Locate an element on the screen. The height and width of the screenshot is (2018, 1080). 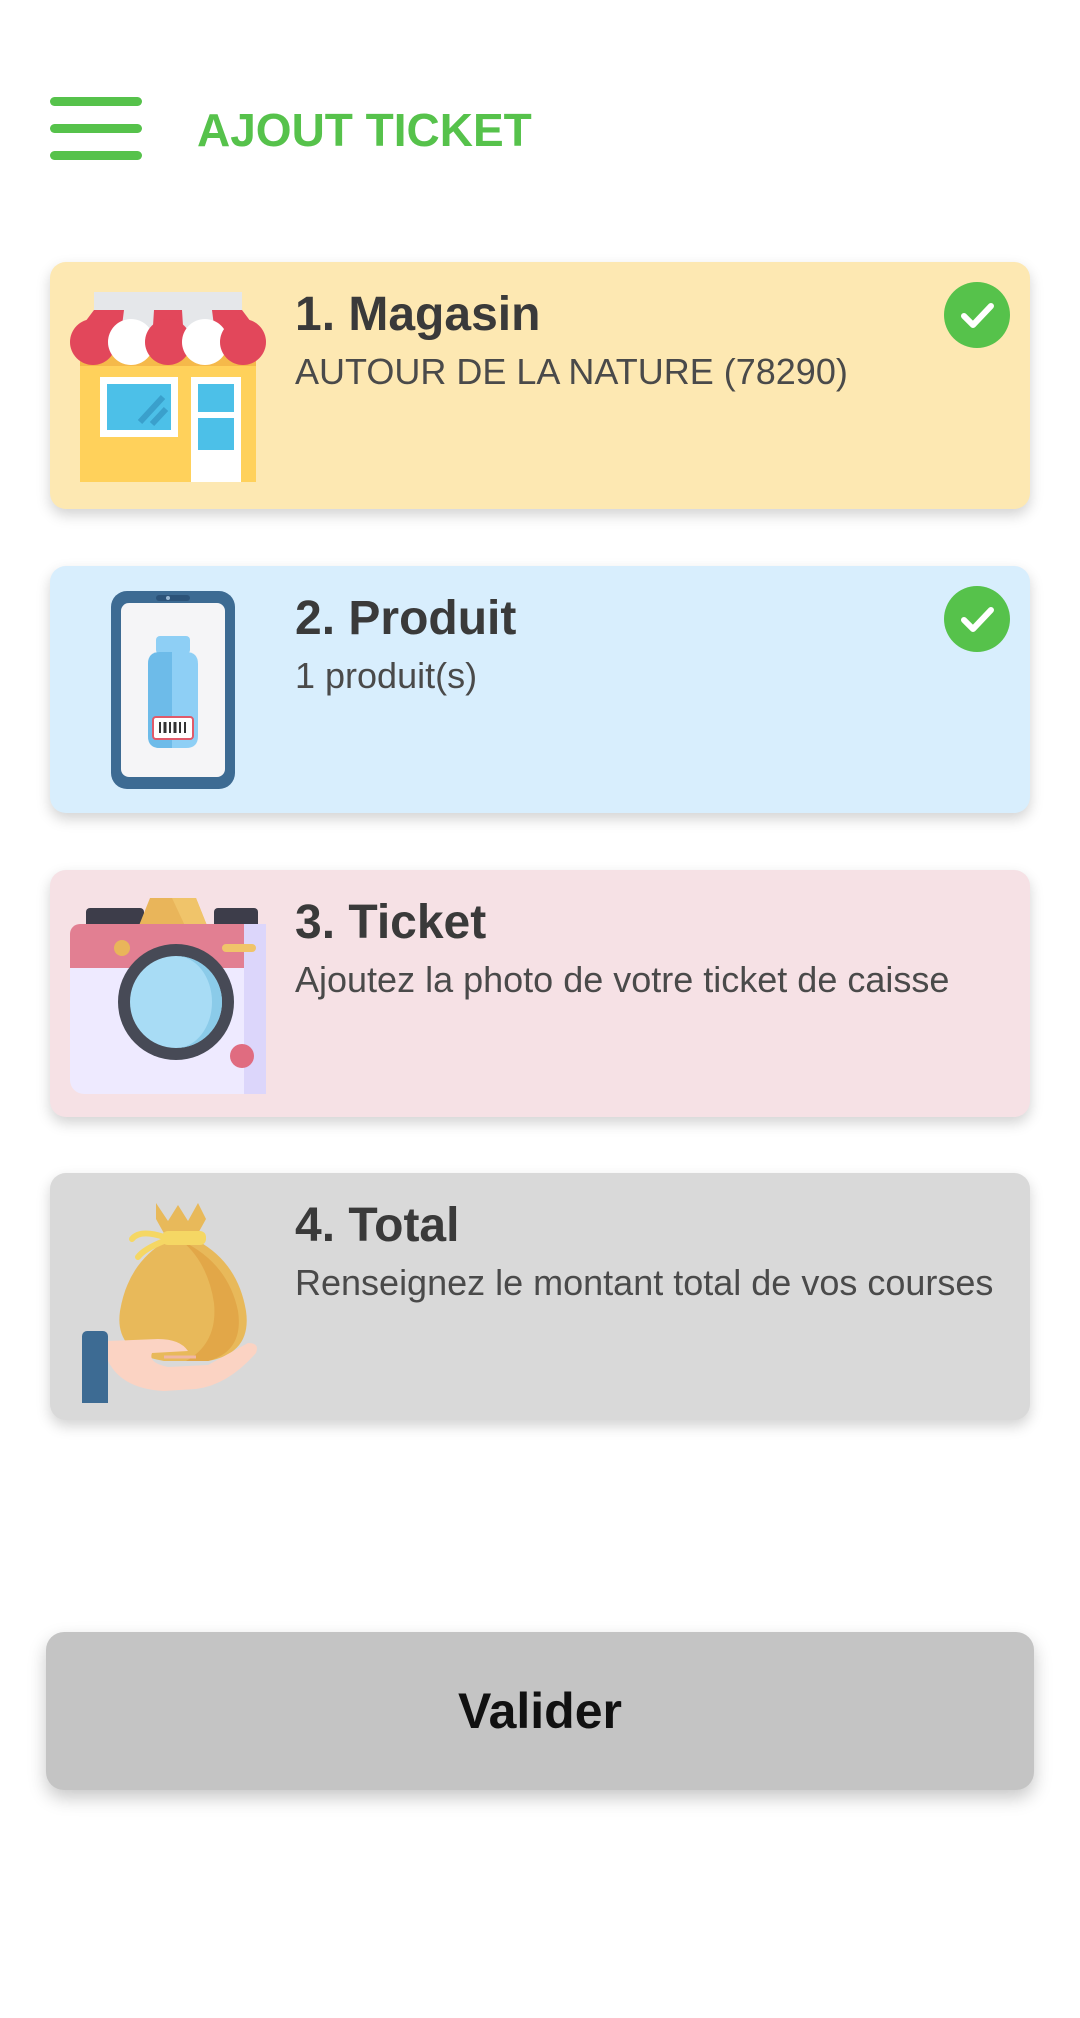
hamburger-menu-icon is located at coordinates (96, 130).